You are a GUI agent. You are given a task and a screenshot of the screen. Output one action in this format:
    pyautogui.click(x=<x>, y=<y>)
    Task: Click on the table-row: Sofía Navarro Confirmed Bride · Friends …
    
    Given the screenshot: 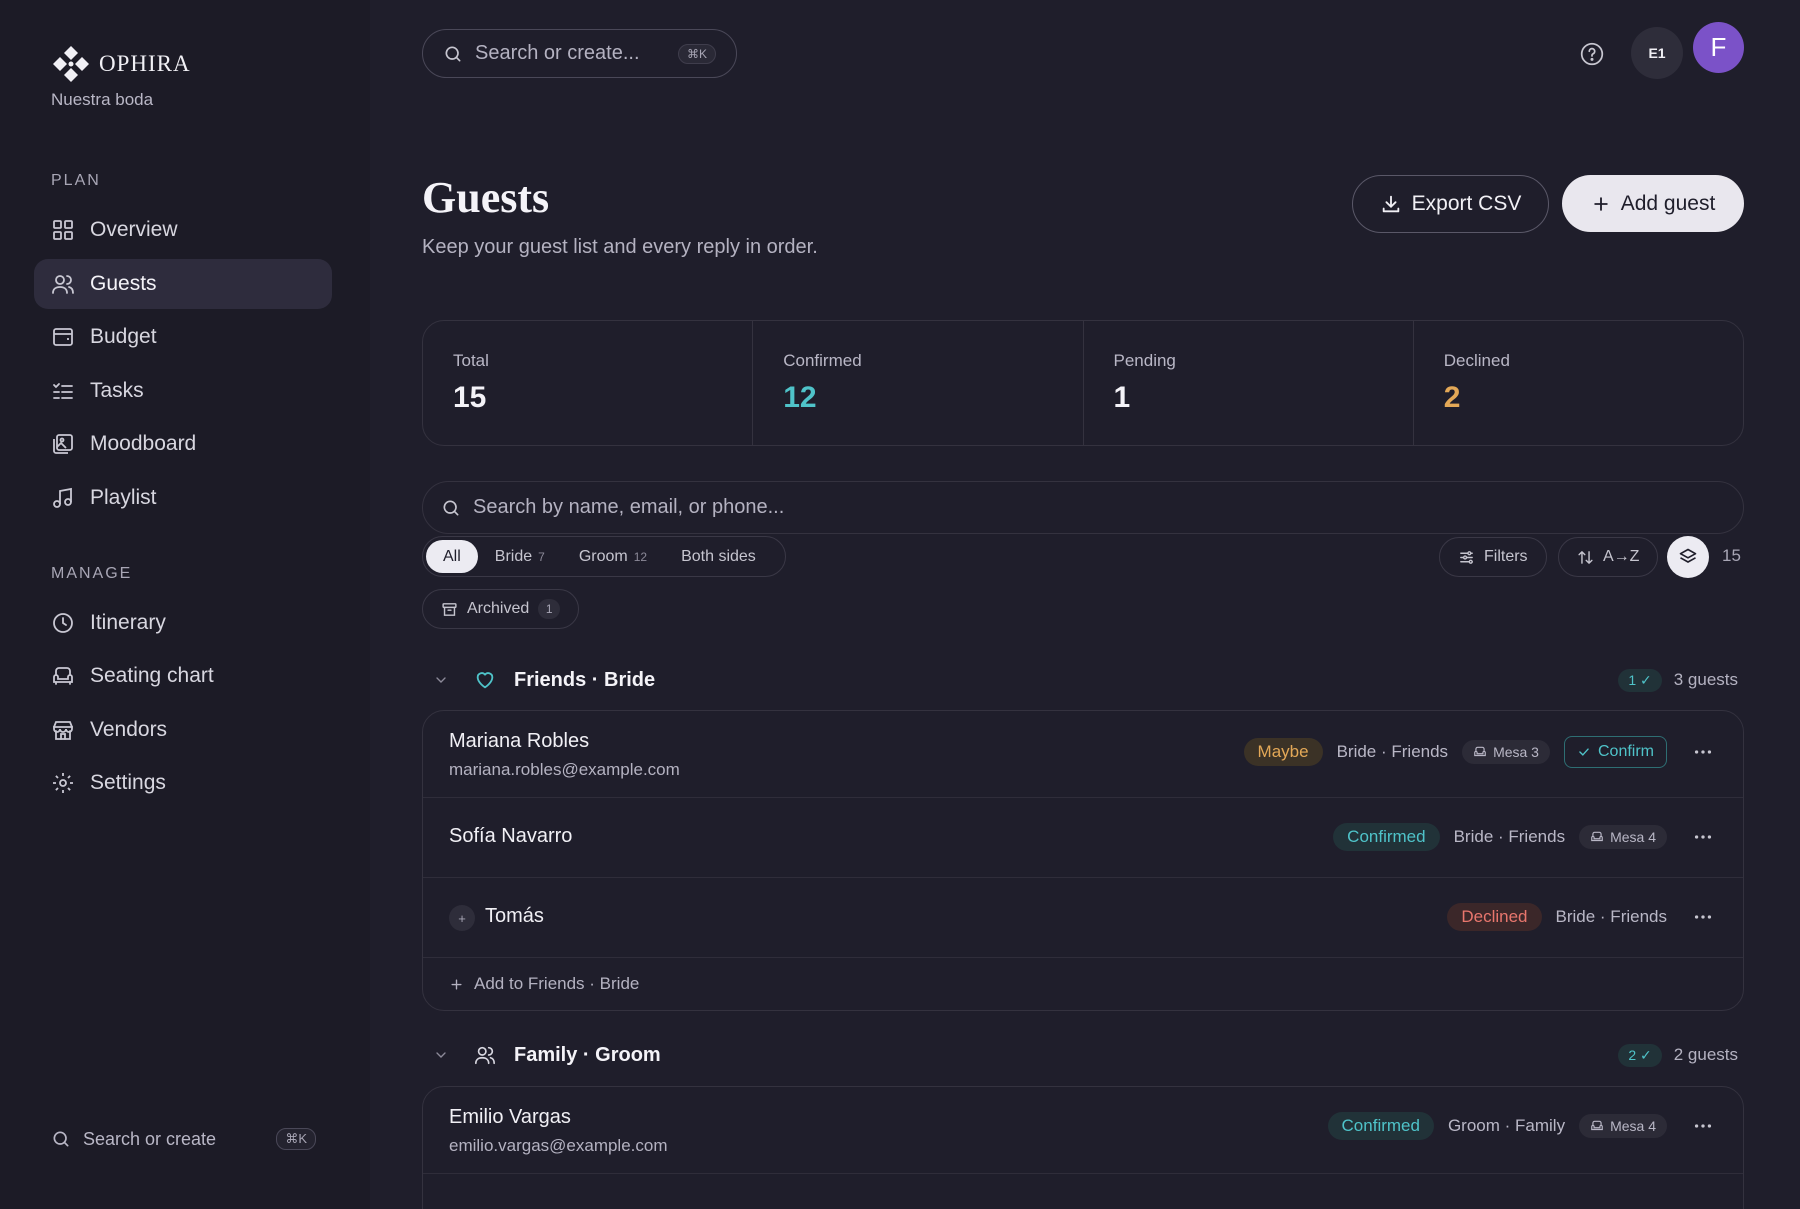 What is the action you would take?
    pyautogui.click(x=1083, y=838)
    